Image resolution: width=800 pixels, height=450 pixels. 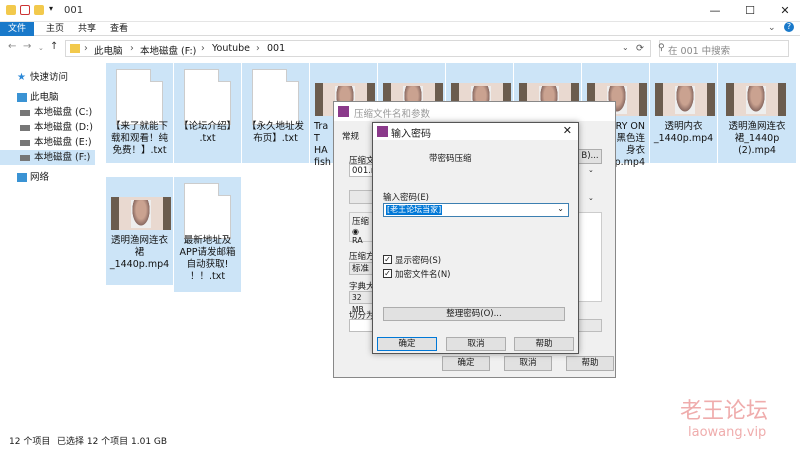 What do you see at coordinates (108, 50) in the screenshot?
I see `breadcrumb-this-pc: 此电脑` at bounding box center [108, 50].